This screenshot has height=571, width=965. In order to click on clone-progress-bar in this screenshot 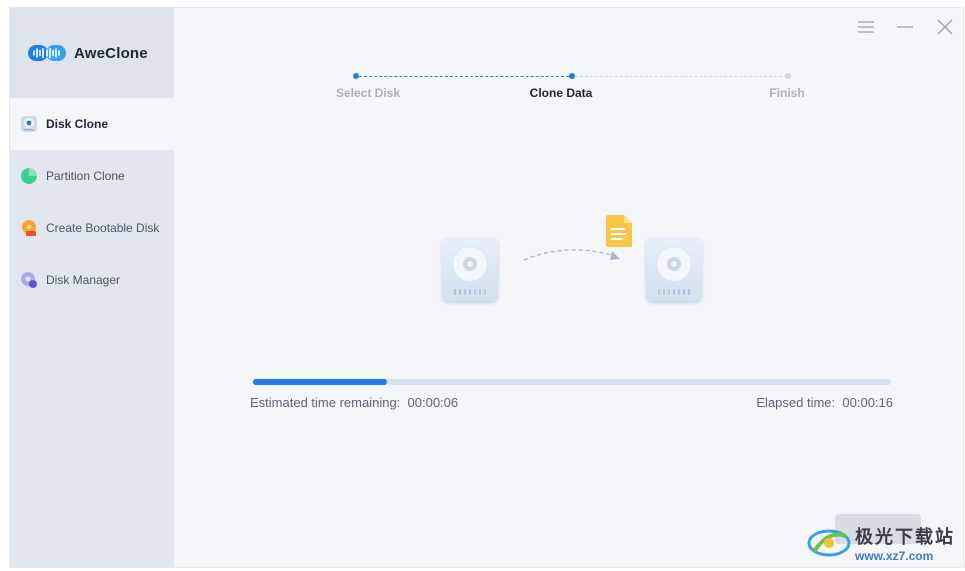, I will do `click(572, 382)`.